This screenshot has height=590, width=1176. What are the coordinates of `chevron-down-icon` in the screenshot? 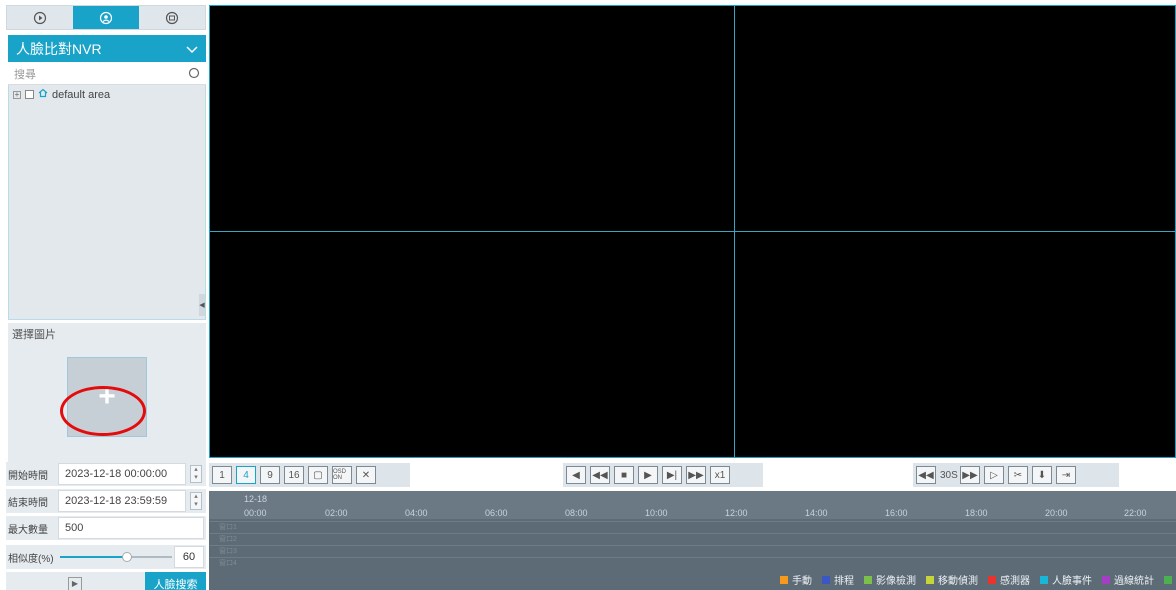 It's located at (192, 49).